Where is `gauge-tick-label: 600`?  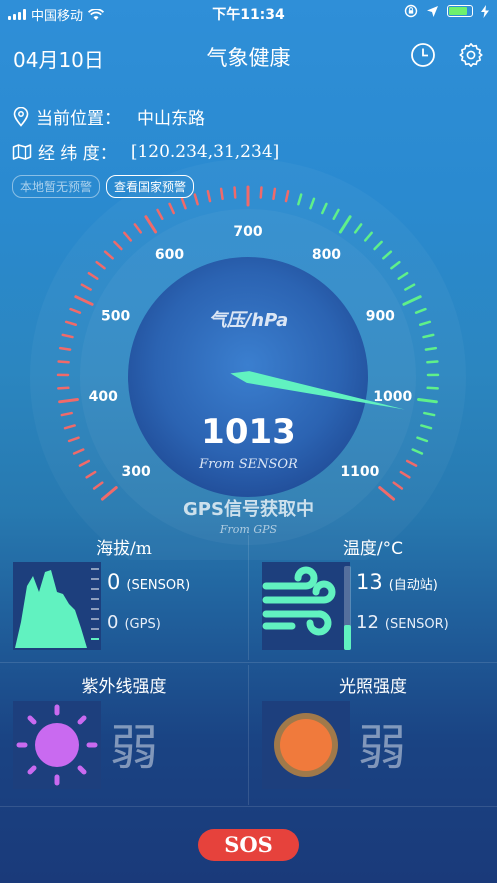 gauge-tick-label: 600 is located at coordinates (169, 255).